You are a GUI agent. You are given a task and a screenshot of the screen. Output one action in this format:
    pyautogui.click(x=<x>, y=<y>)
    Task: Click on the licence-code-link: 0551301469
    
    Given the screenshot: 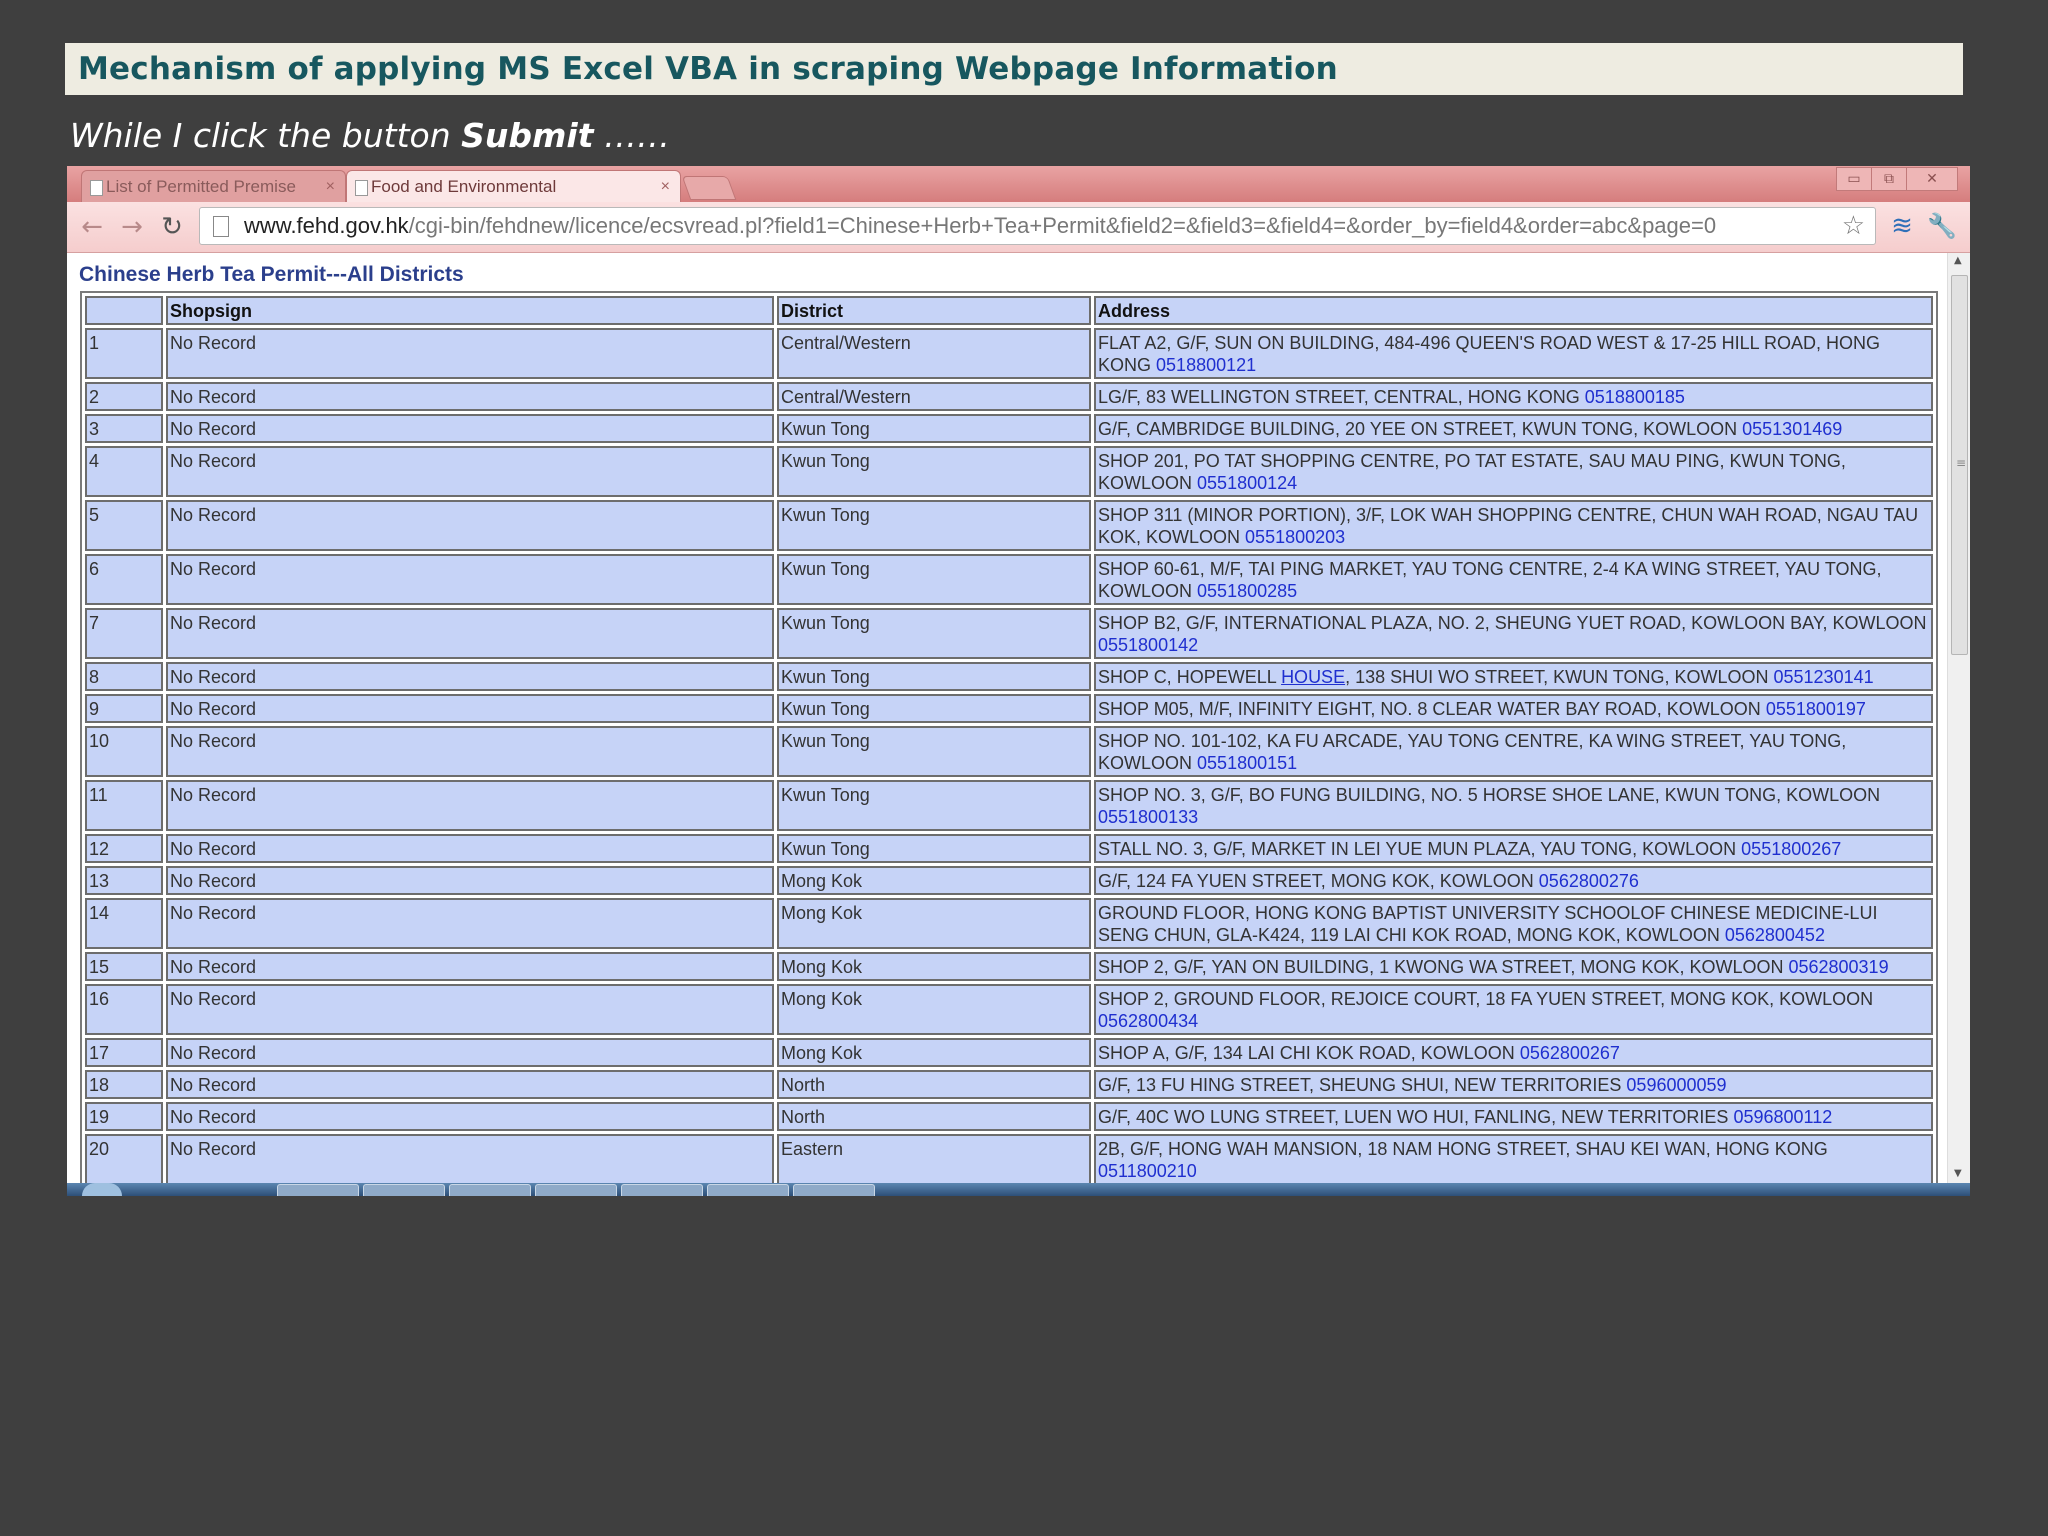 What is the action you would take?
    pyautogui.click(x=1792, y=429)
    